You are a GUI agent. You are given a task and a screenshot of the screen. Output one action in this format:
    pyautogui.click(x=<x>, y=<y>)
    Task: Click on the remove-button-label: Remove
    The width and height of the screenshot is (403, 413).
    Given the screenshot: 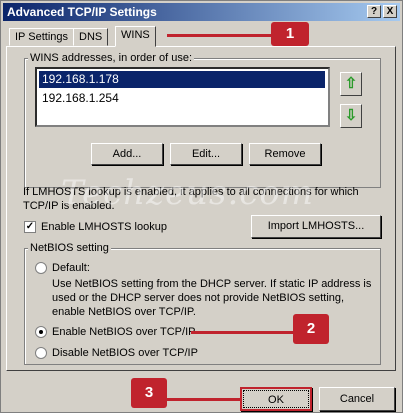 What is the action you would take?
    pyautogui.click(x=285, y=154)
    